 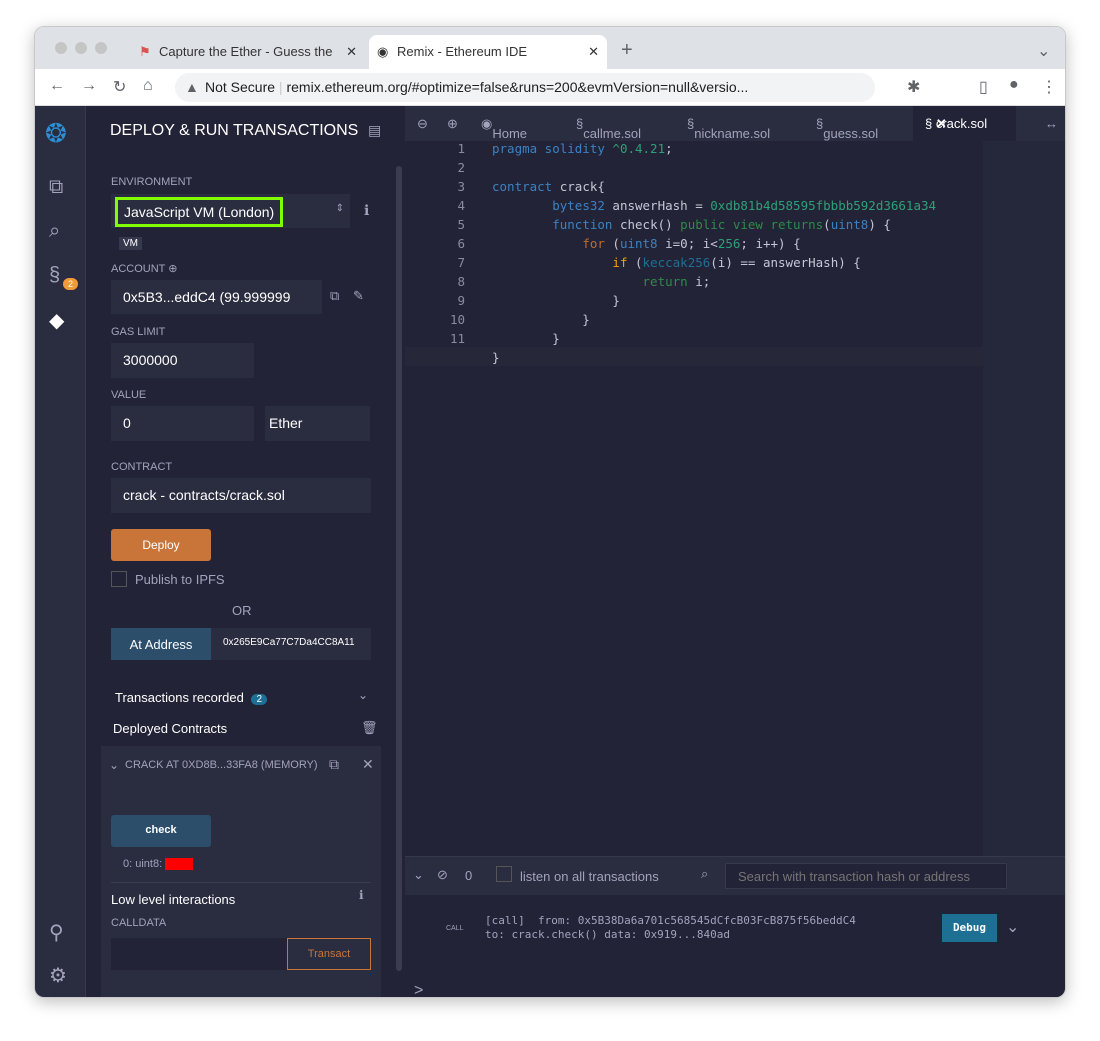 I want to click on minimize-window-button, so click(x=81, y=48).